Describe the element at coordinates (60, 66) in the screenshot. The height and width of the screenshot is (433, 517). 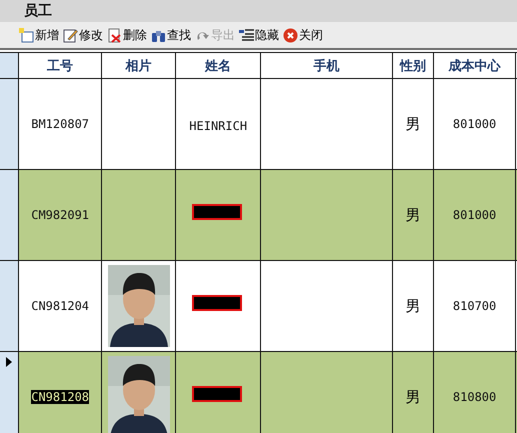
I see `column-header: 工号` at that location.